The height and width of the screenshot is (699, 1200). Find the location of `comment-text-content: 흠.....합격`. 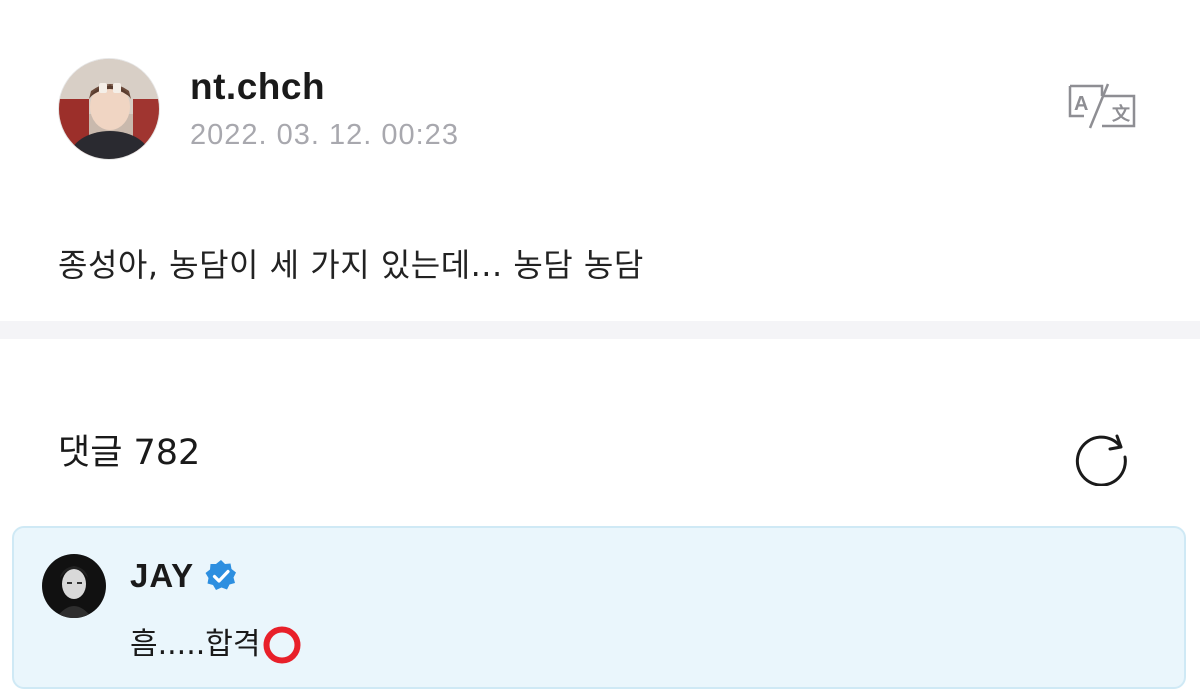

comment-text-content: 흠.....합격 is located at coordinates (195, 644).